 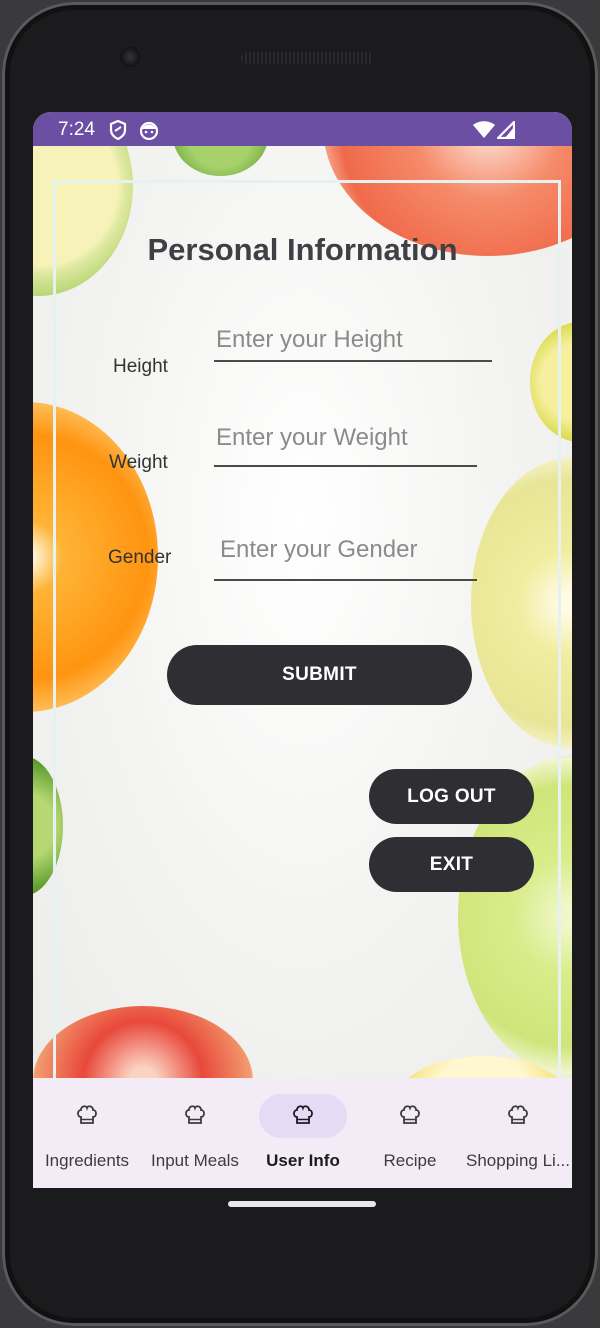 I want to click on lime-top-center, so click(x=220, y=161).